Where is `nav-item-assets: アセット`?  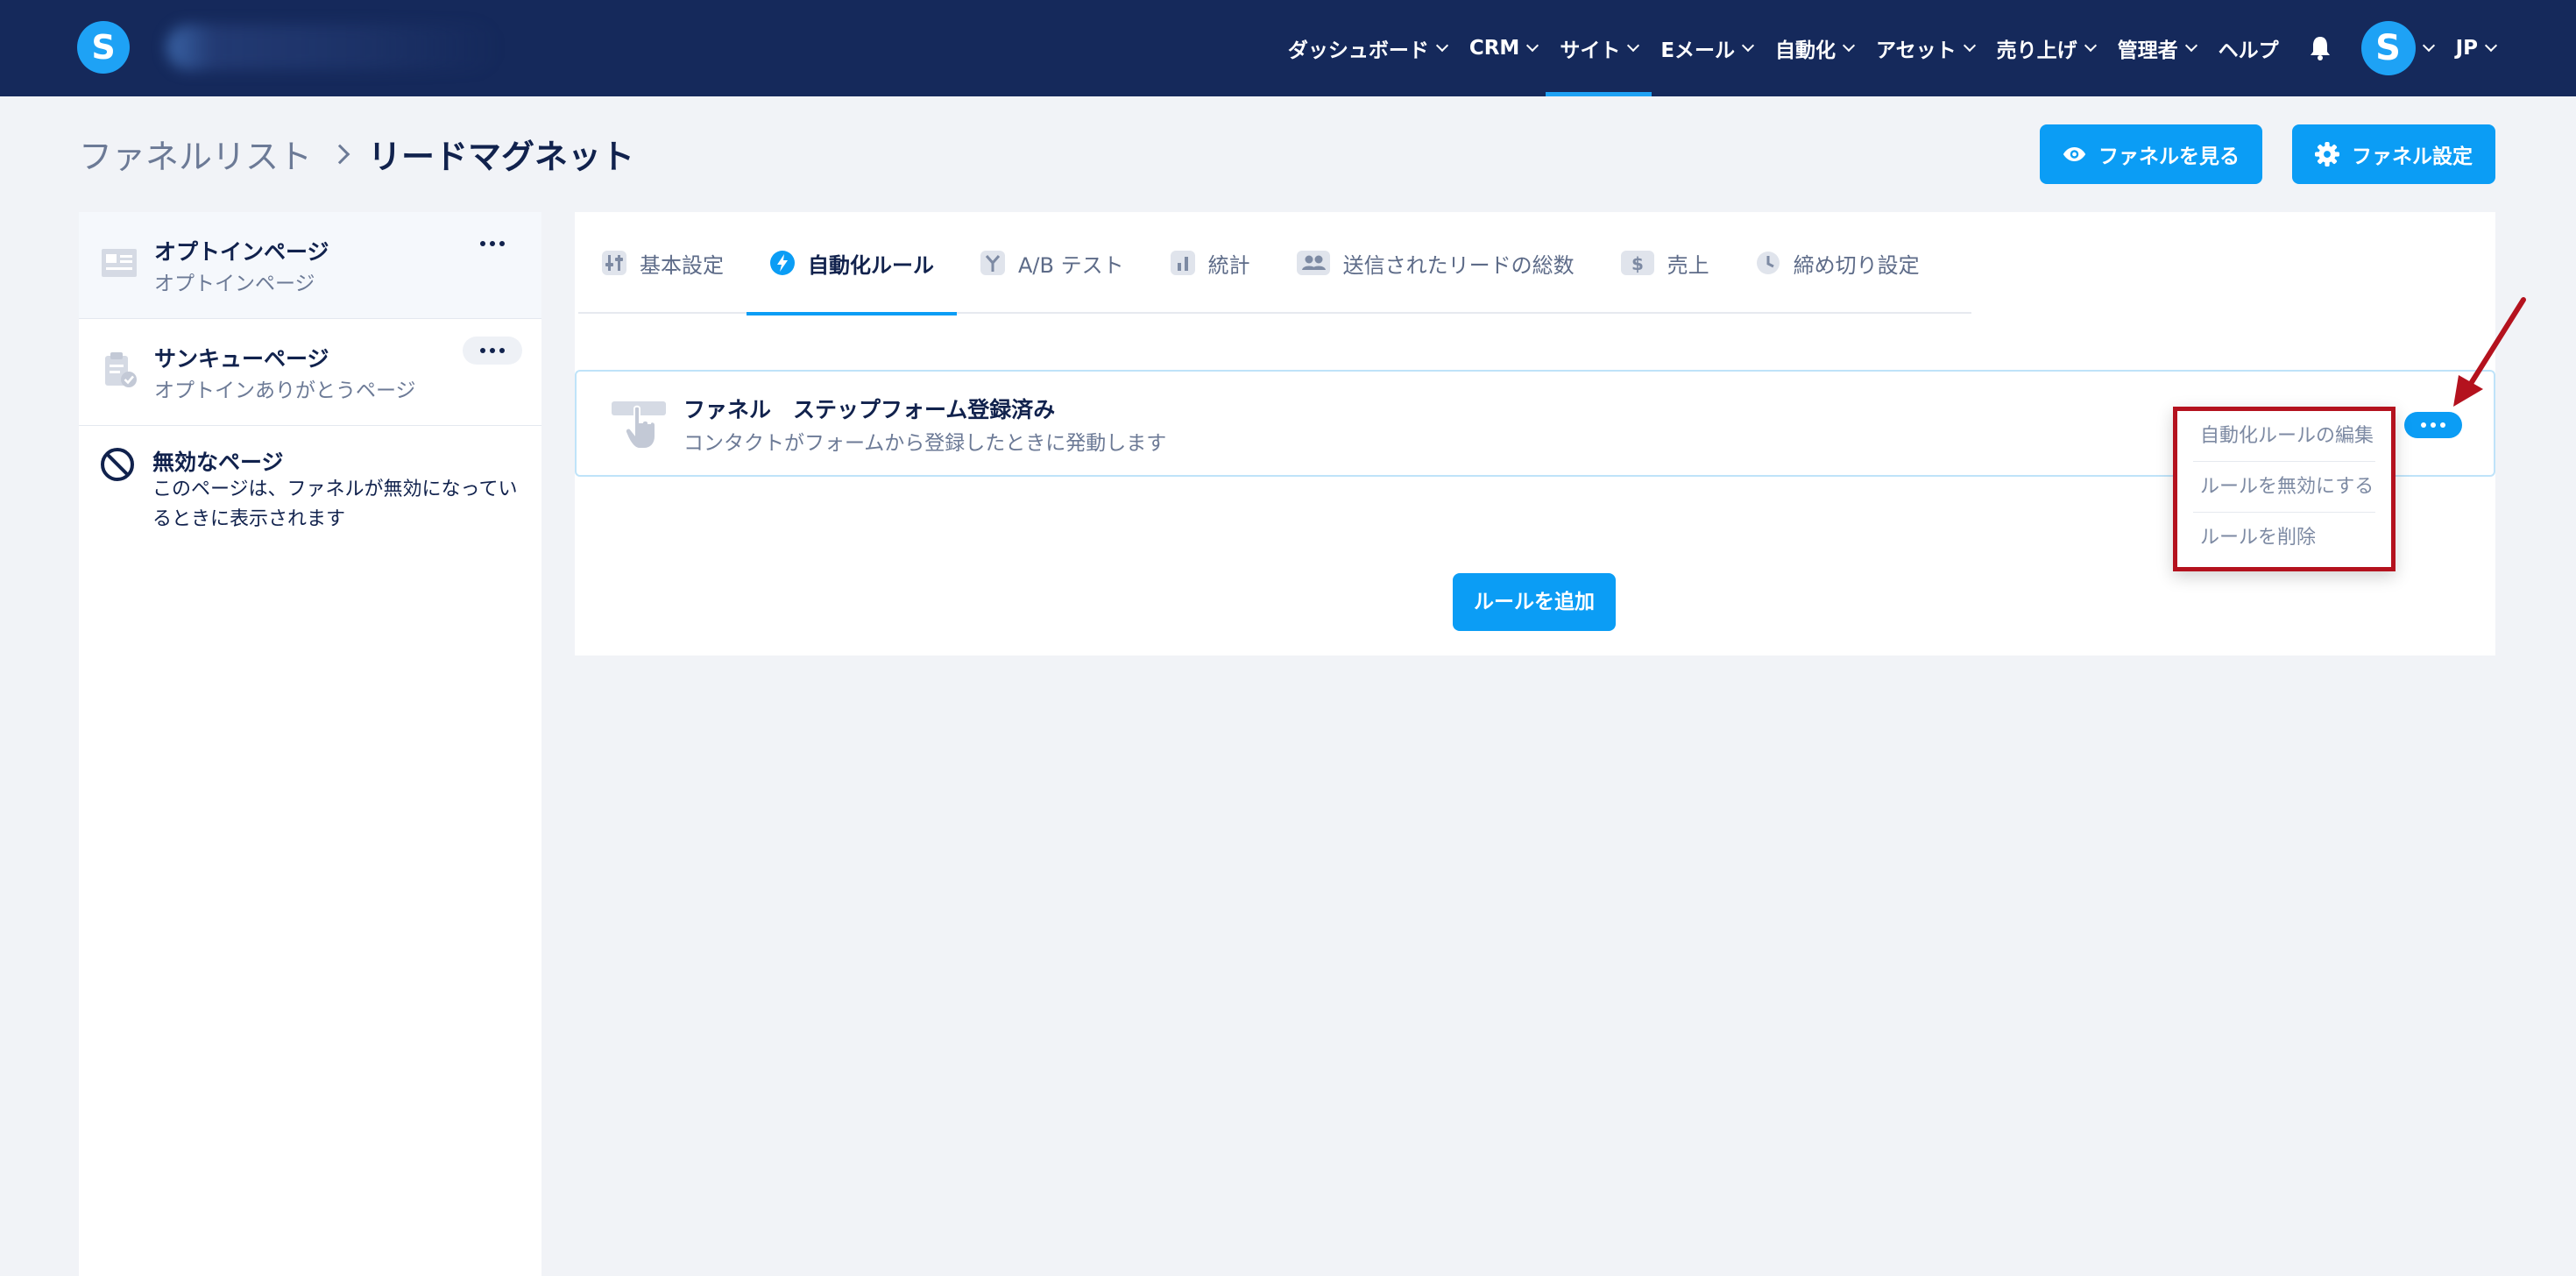 nav-item-assets: アセット is located at coordinates (1925, 48).